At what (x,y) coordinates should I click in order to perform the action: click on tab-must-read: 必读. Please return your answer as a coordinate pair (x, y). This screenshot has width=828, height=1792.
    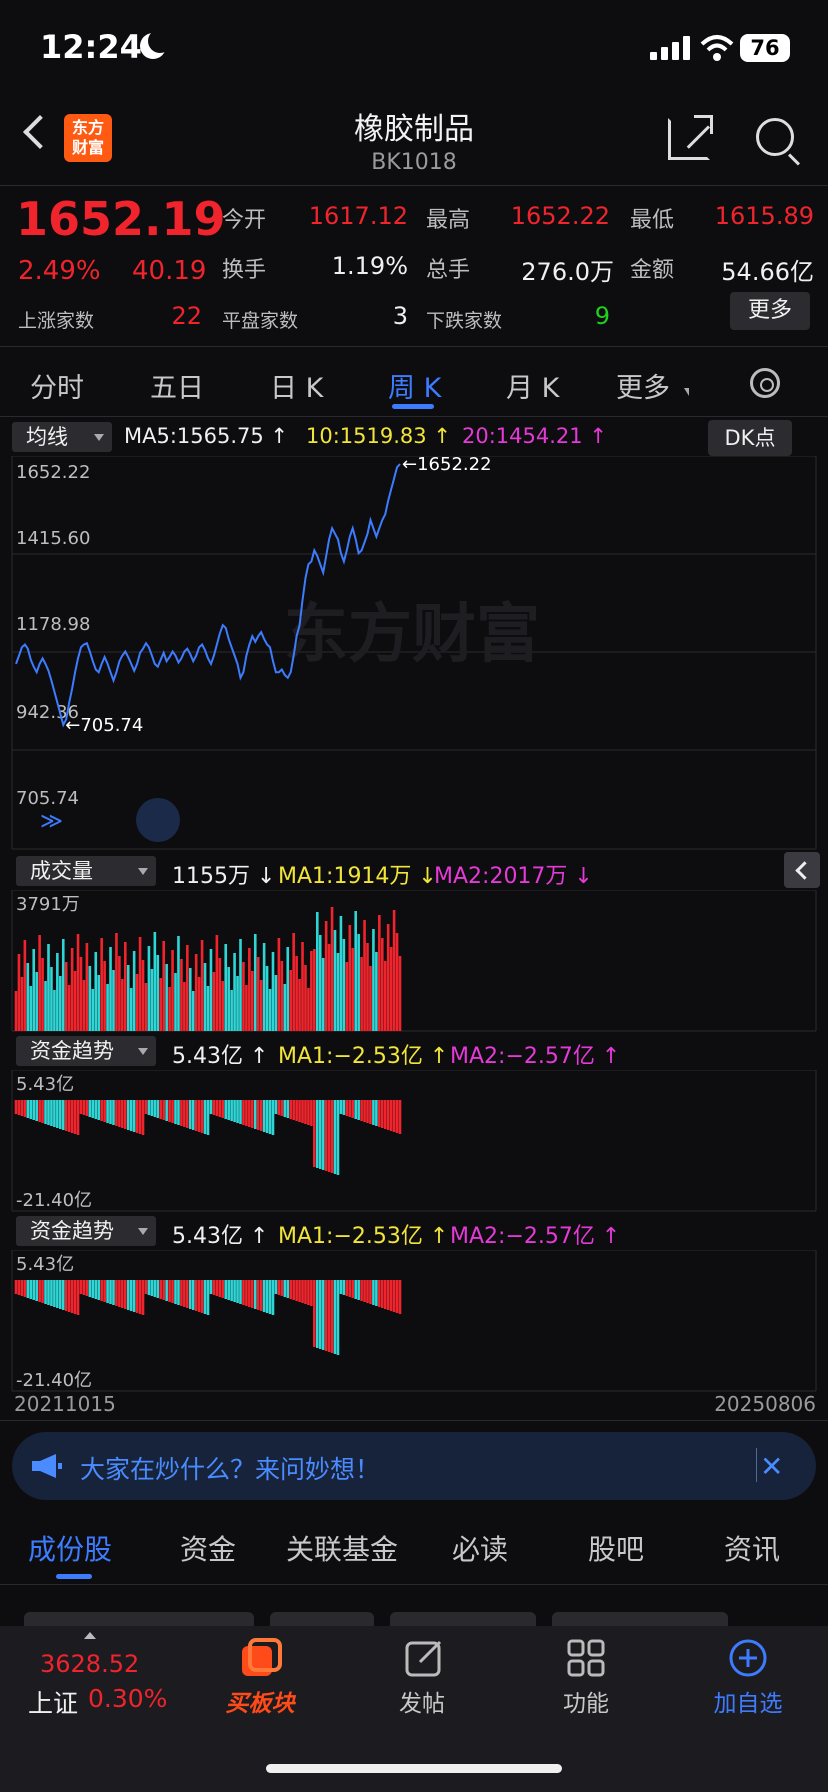
    Looking at the image, I should click on (480, 1548).